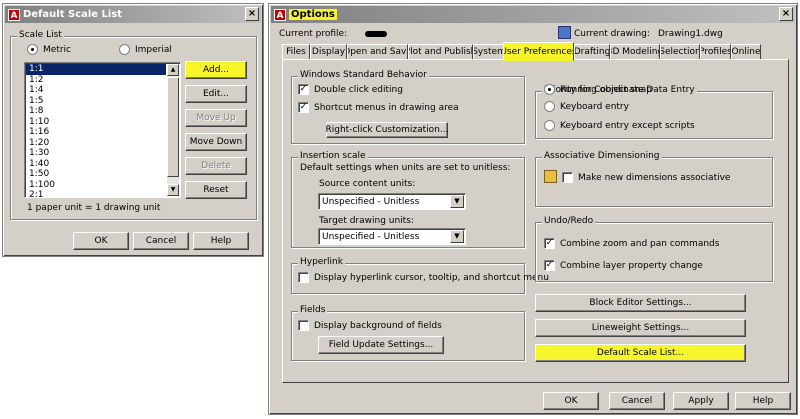 The image size is (800, 419). What do you see at coordinates (715, 52) in the screenshot?
I see `tab-profiles: Profiles` at bounding box center [715, 52].